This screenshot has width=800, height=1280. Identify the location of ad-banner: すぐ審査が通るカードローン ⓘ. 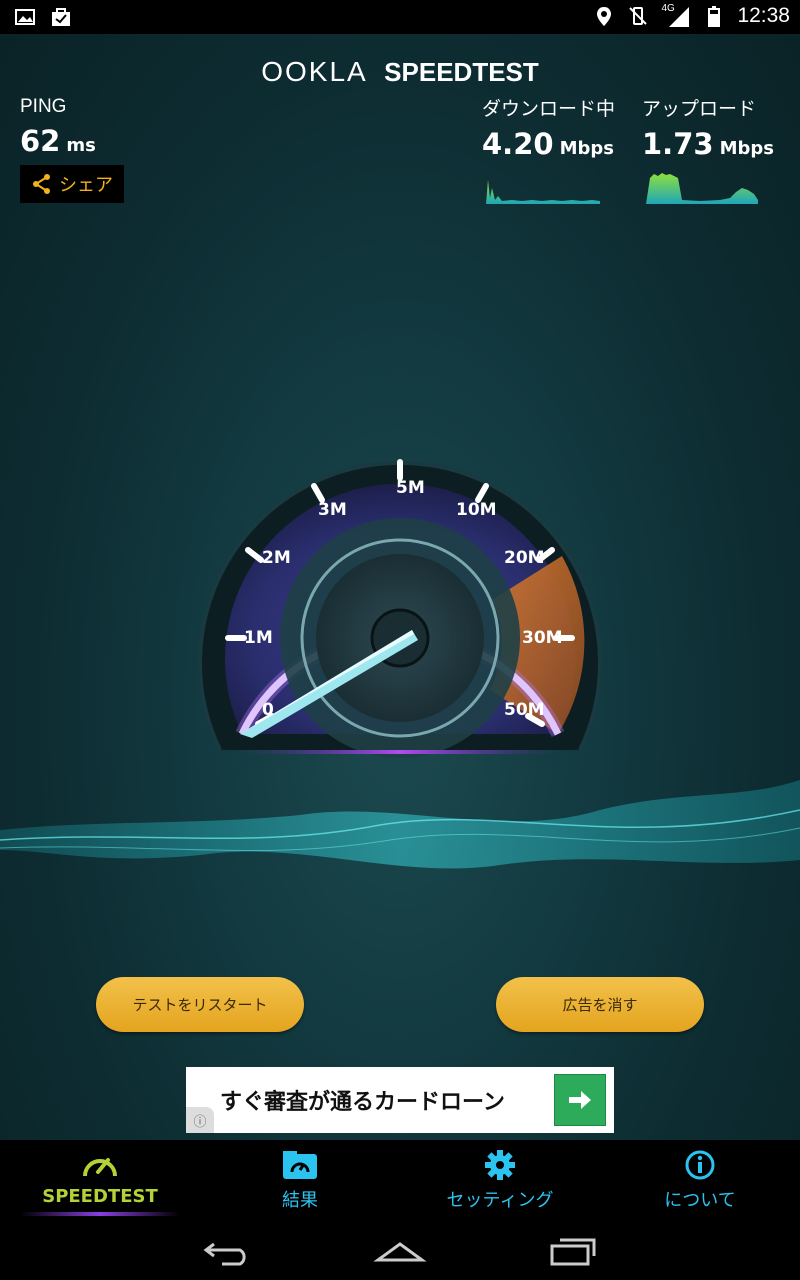
(400, 1100).